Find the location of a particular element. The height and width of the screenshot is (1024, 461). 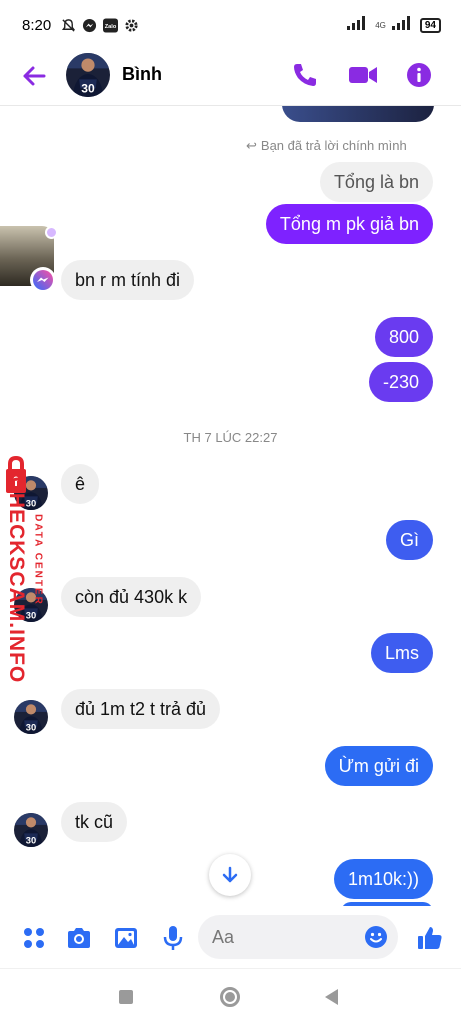

online-dot is located at coordinates (51, 232).